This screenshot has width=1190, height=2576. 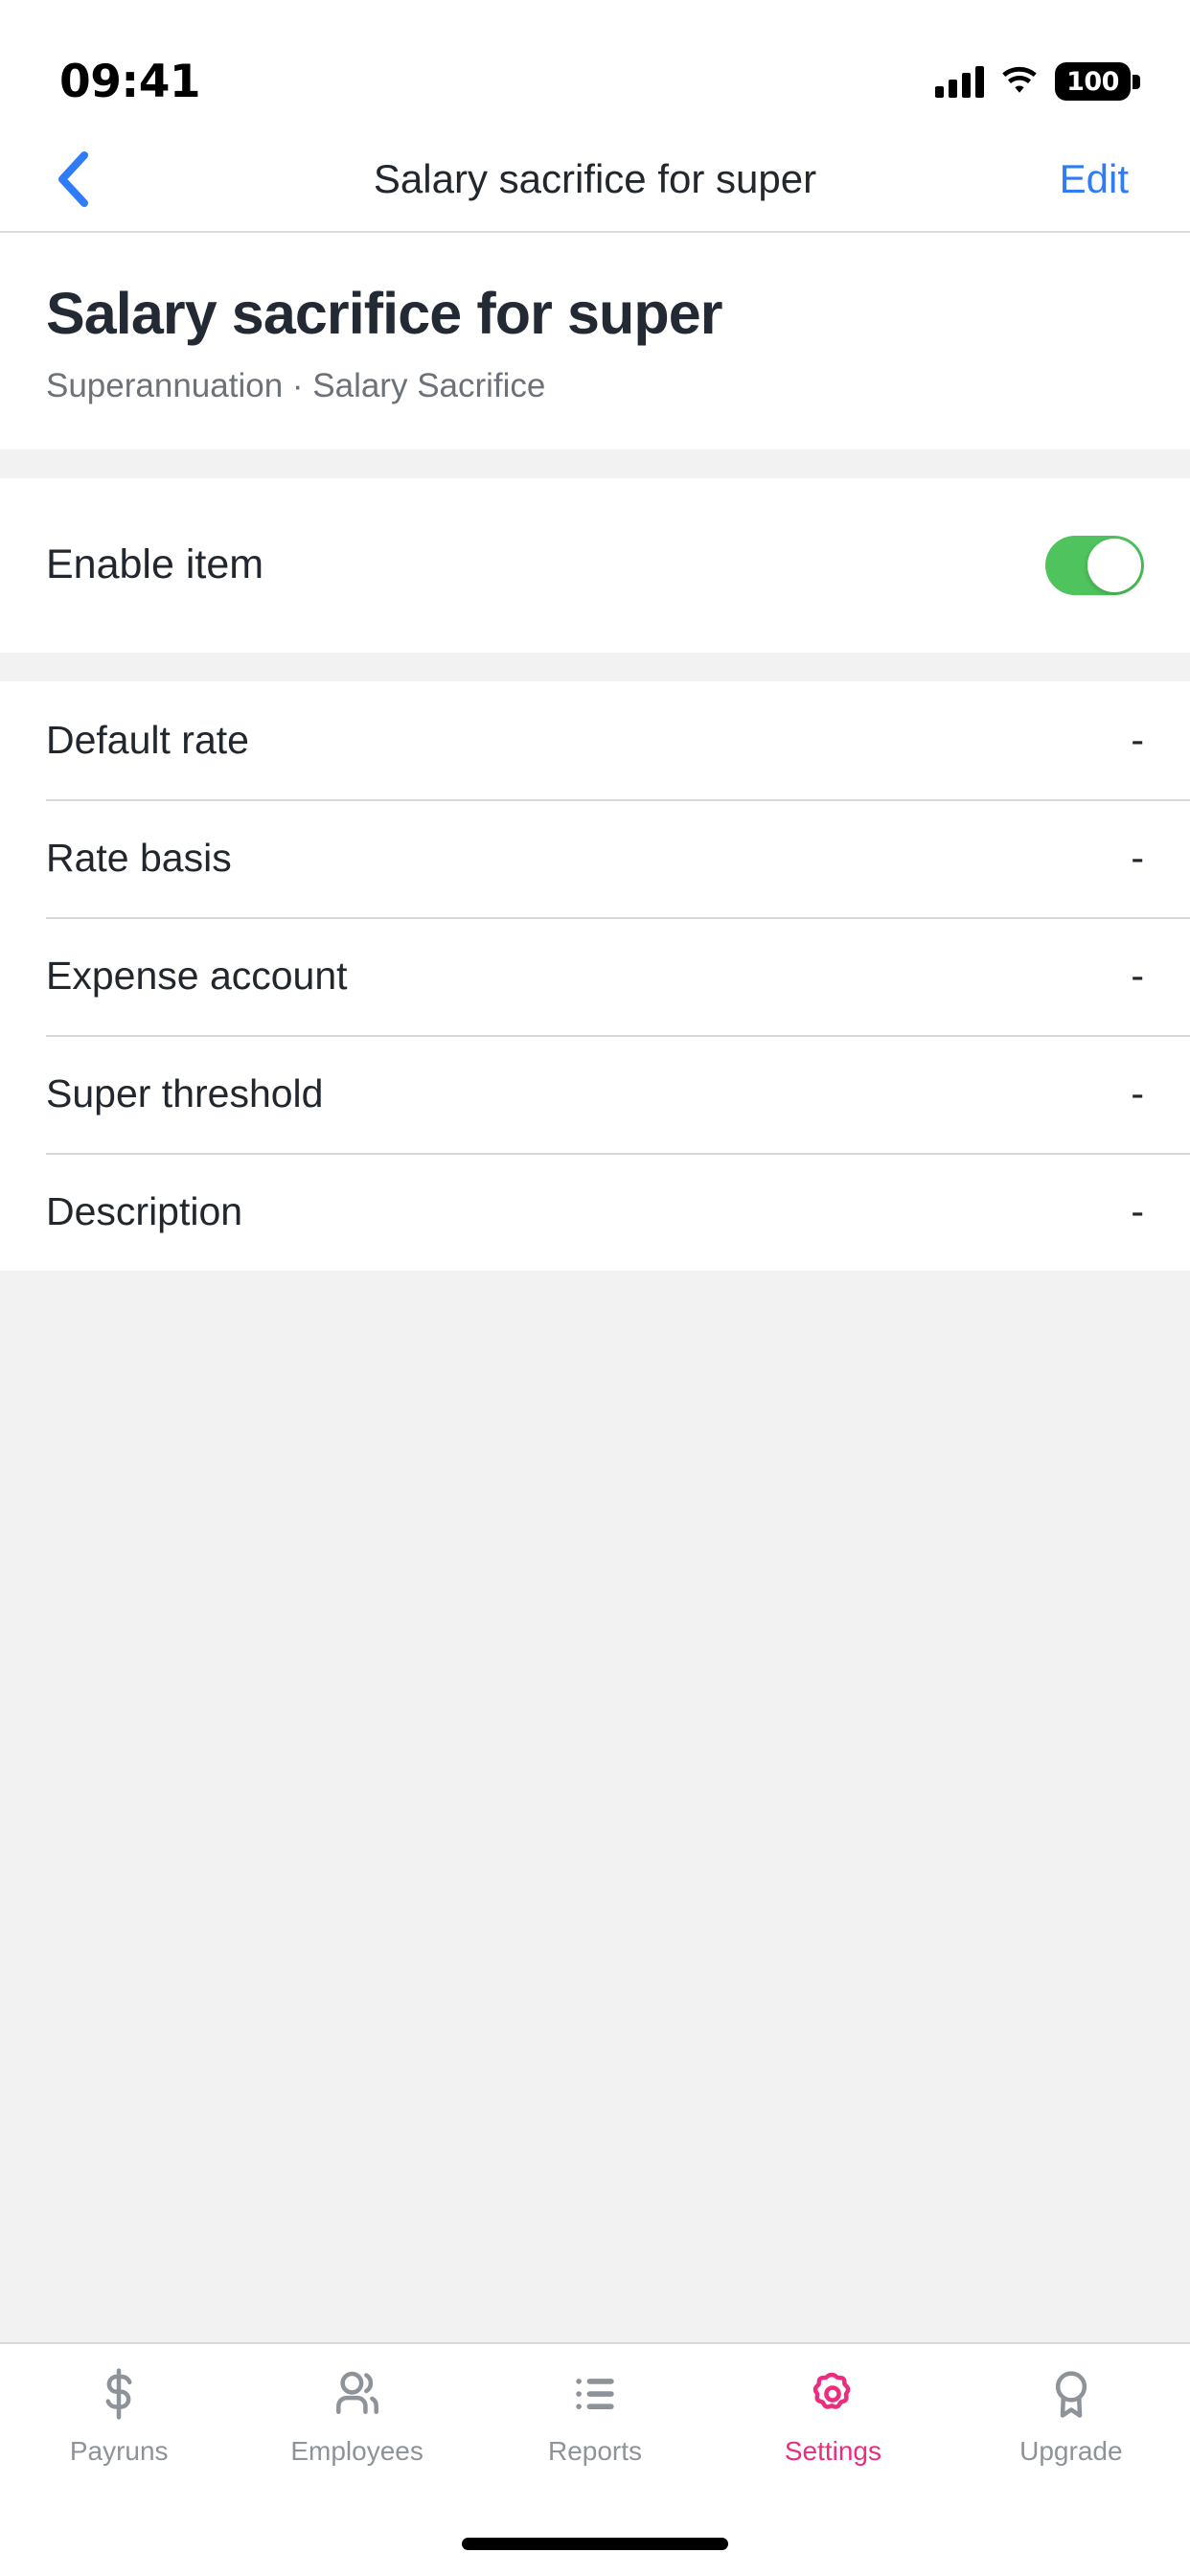 I want to click on wifi-icon, so click(x=1019, y=79).